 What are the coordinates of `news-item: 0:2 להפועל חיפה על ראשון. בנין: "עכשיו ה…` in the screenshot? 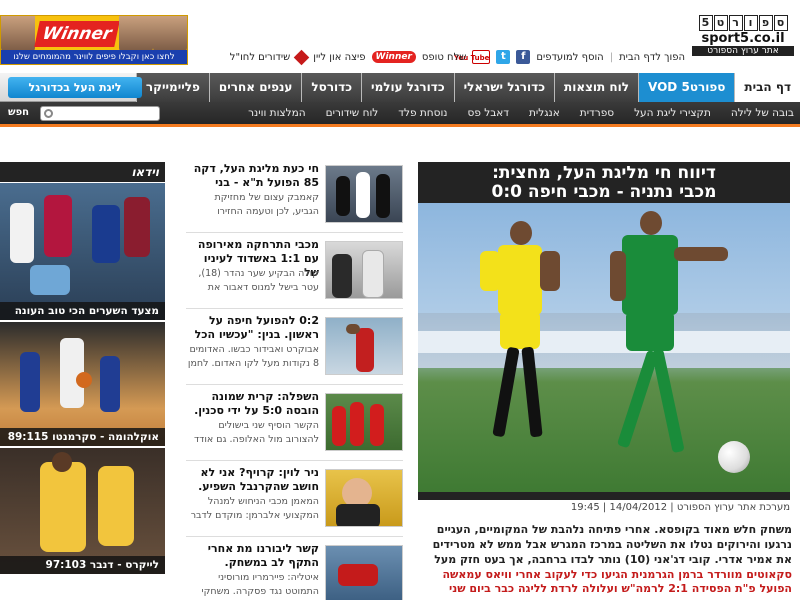 It's located at (294, 351).